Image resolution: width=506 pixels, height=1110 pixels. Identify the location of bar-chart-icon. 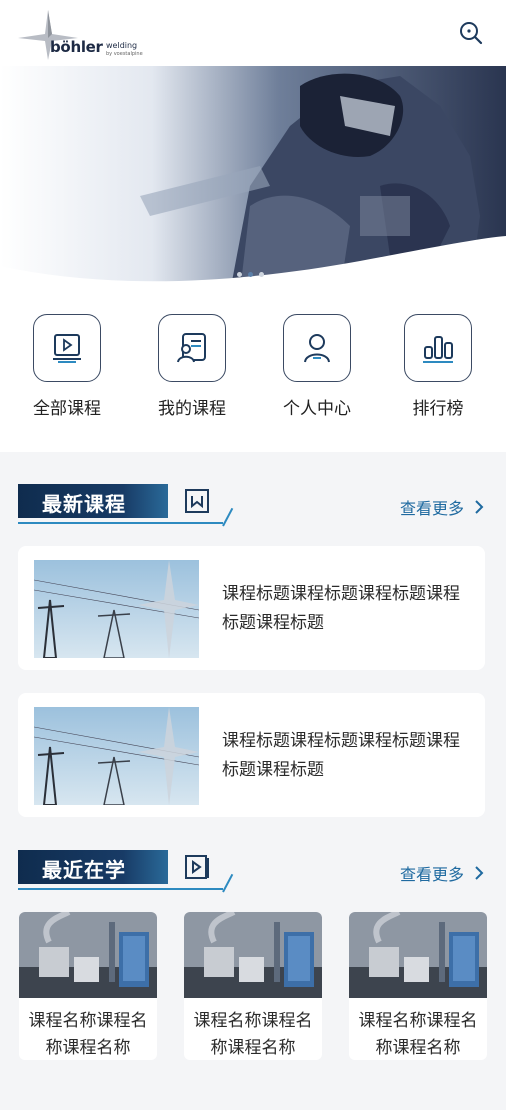
(438, 349).